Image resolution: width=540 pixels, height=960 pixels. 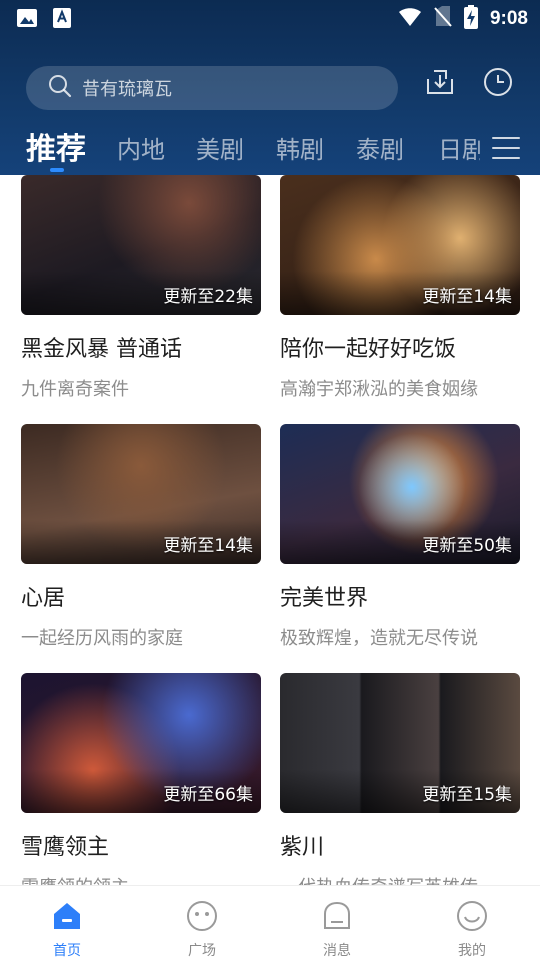 I want to click on video-thumbnail: 更新至50集, so click(x=400, y=494).